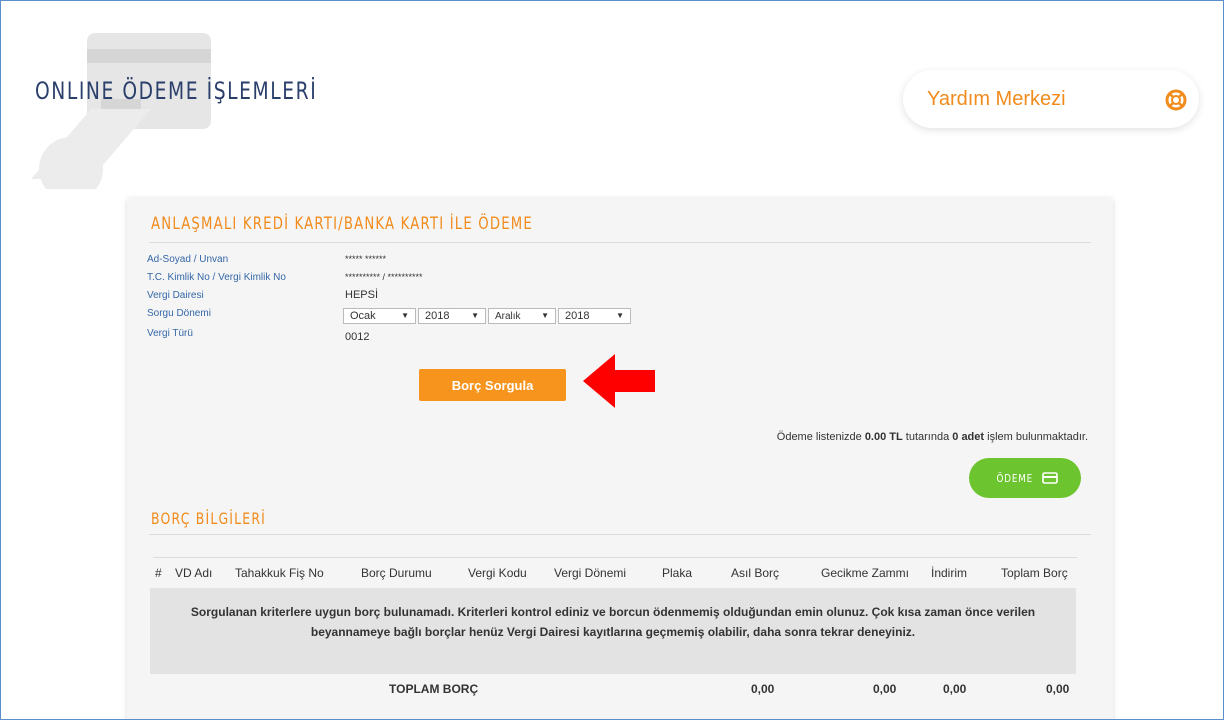  What do you see at coordinates (996, 98) in the screenshot?
I see `help-center-label: Yardım Merkezi` at bounding box center [996, 98].